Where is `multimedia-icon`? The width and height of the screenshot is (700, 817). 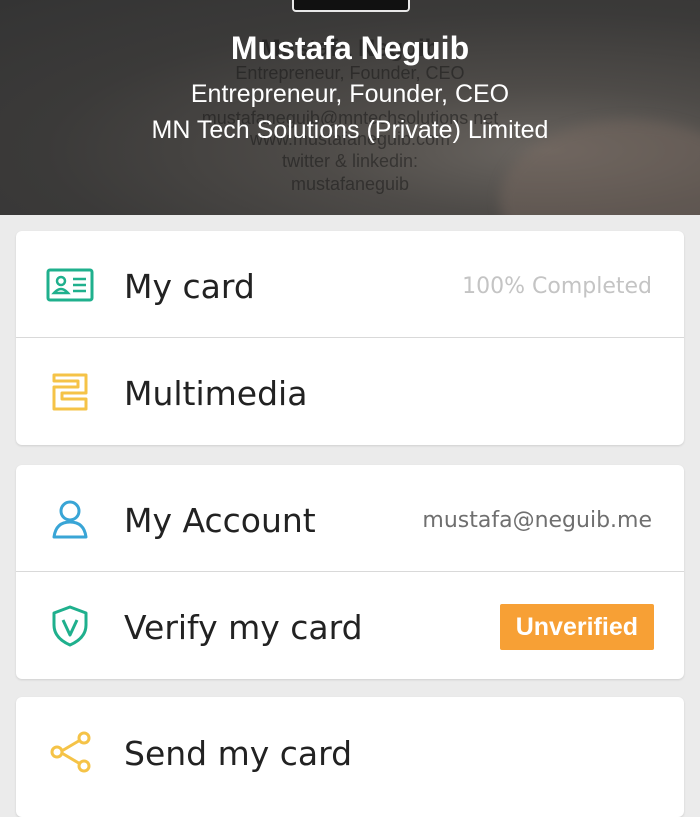
multimedia-icon is located at coordinates (70, 392).